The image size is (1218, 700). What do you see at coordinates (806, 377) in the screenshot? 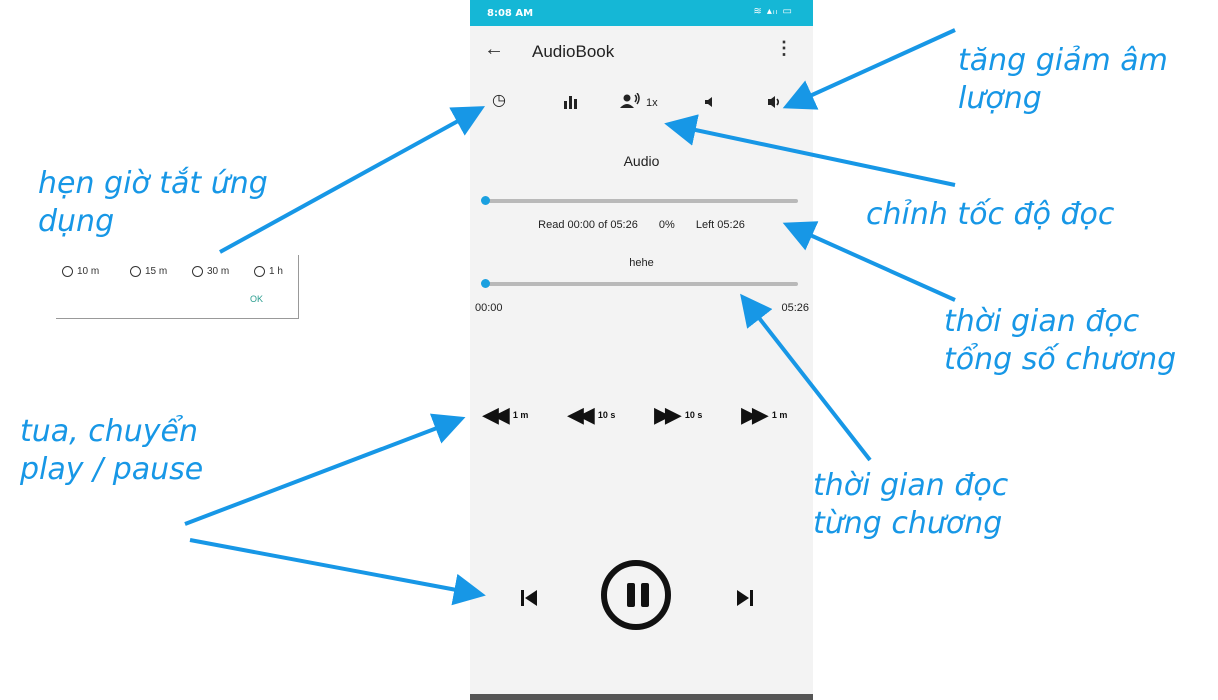
I see `chapter-time-arrow` at bounding box center [806, 377].